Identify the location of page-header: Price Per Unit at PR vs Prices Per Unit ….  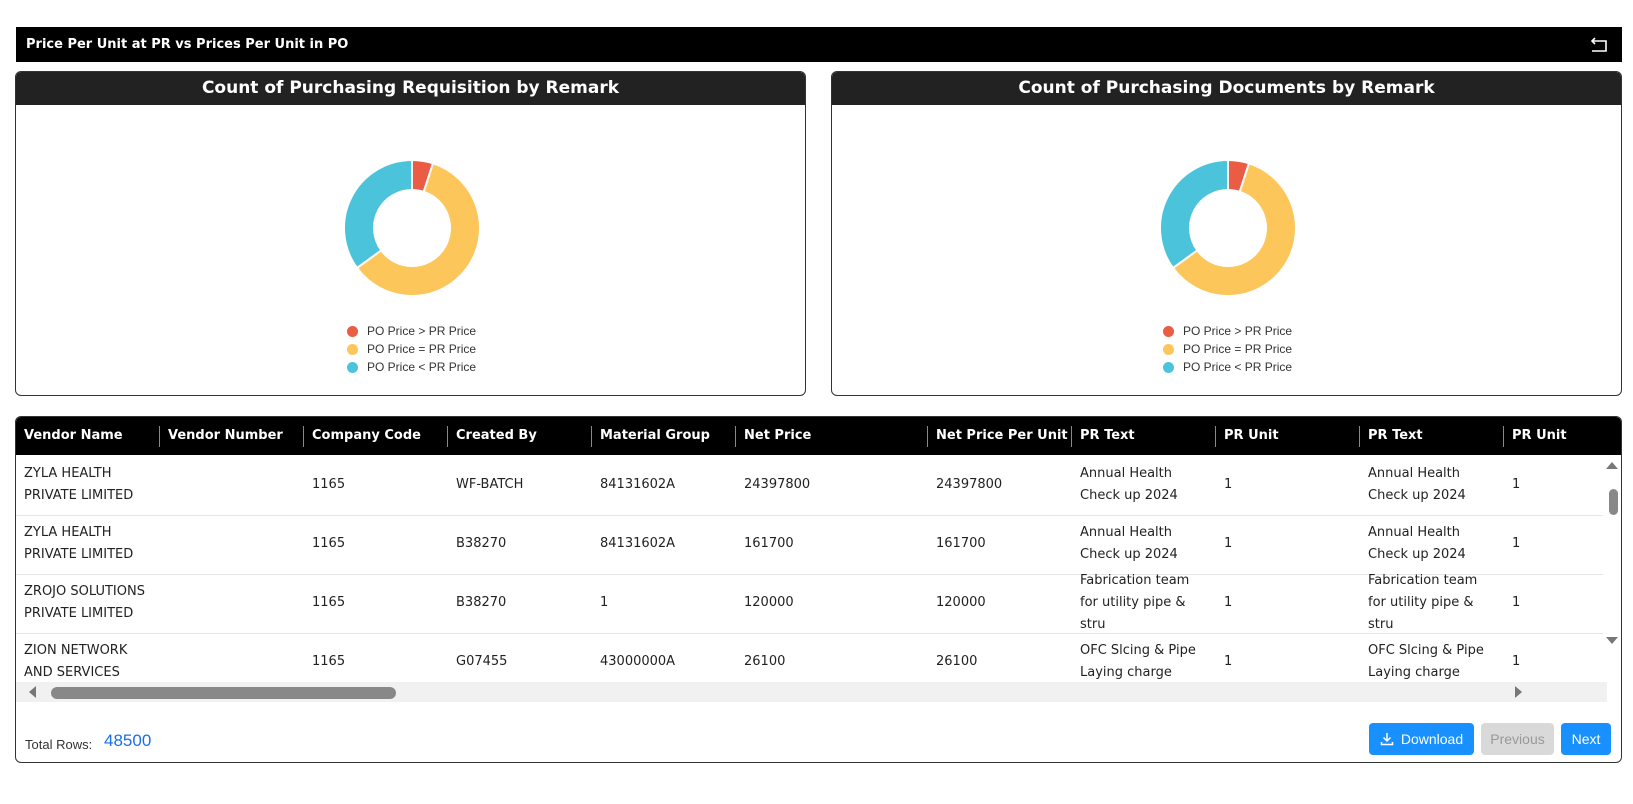
(819, 44).